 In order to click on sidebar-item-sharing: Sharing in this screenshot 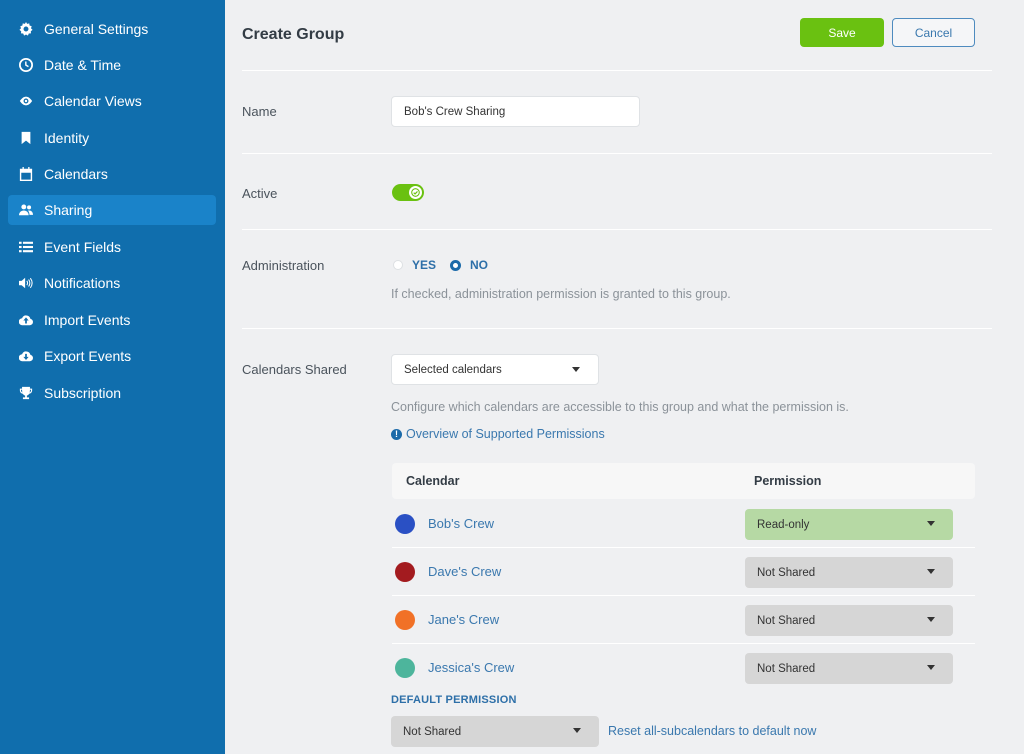, I will do `click(112, 210)`.